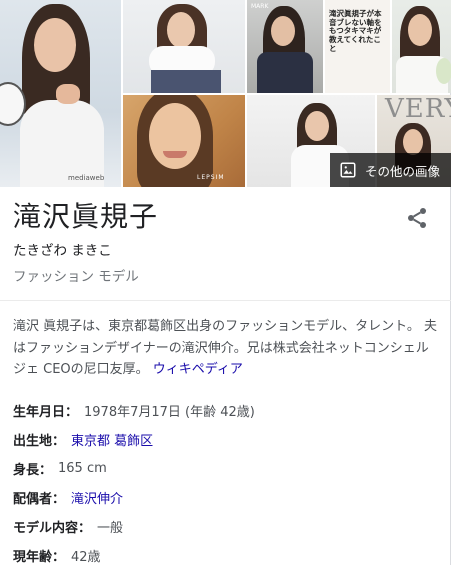 This screenshot has width=453, height=565. What do you see at coordinates (112, 439) in the screenshot?
I see `fact-value: 東京都 葛飾区` at bounding box center [112, 439].